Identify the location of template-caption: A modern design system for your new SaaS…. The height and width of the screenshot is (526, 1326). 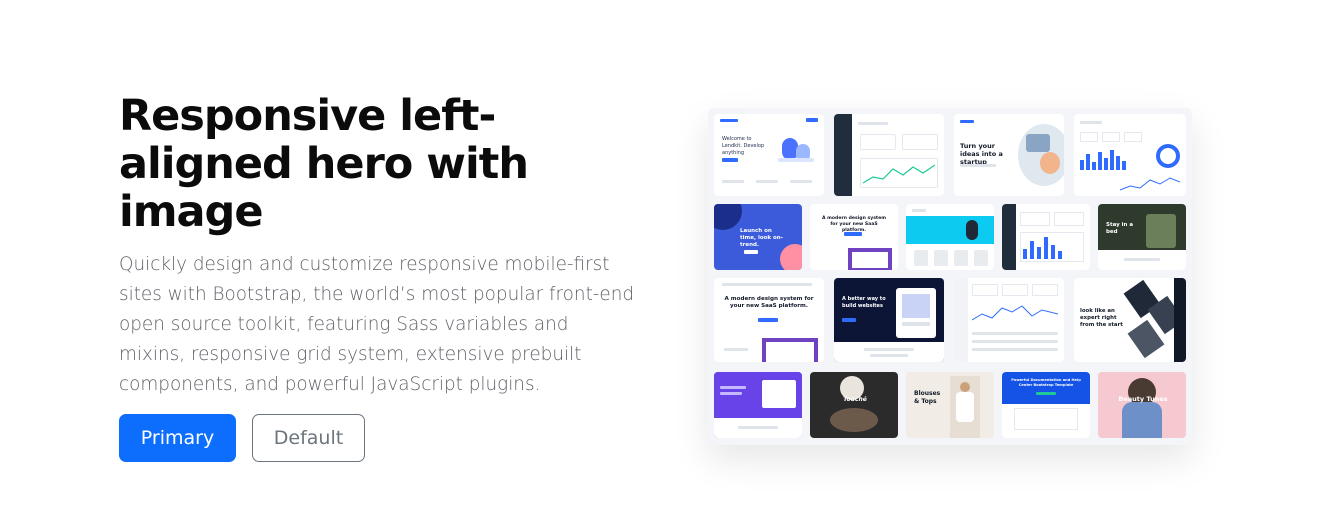
(769, 302).